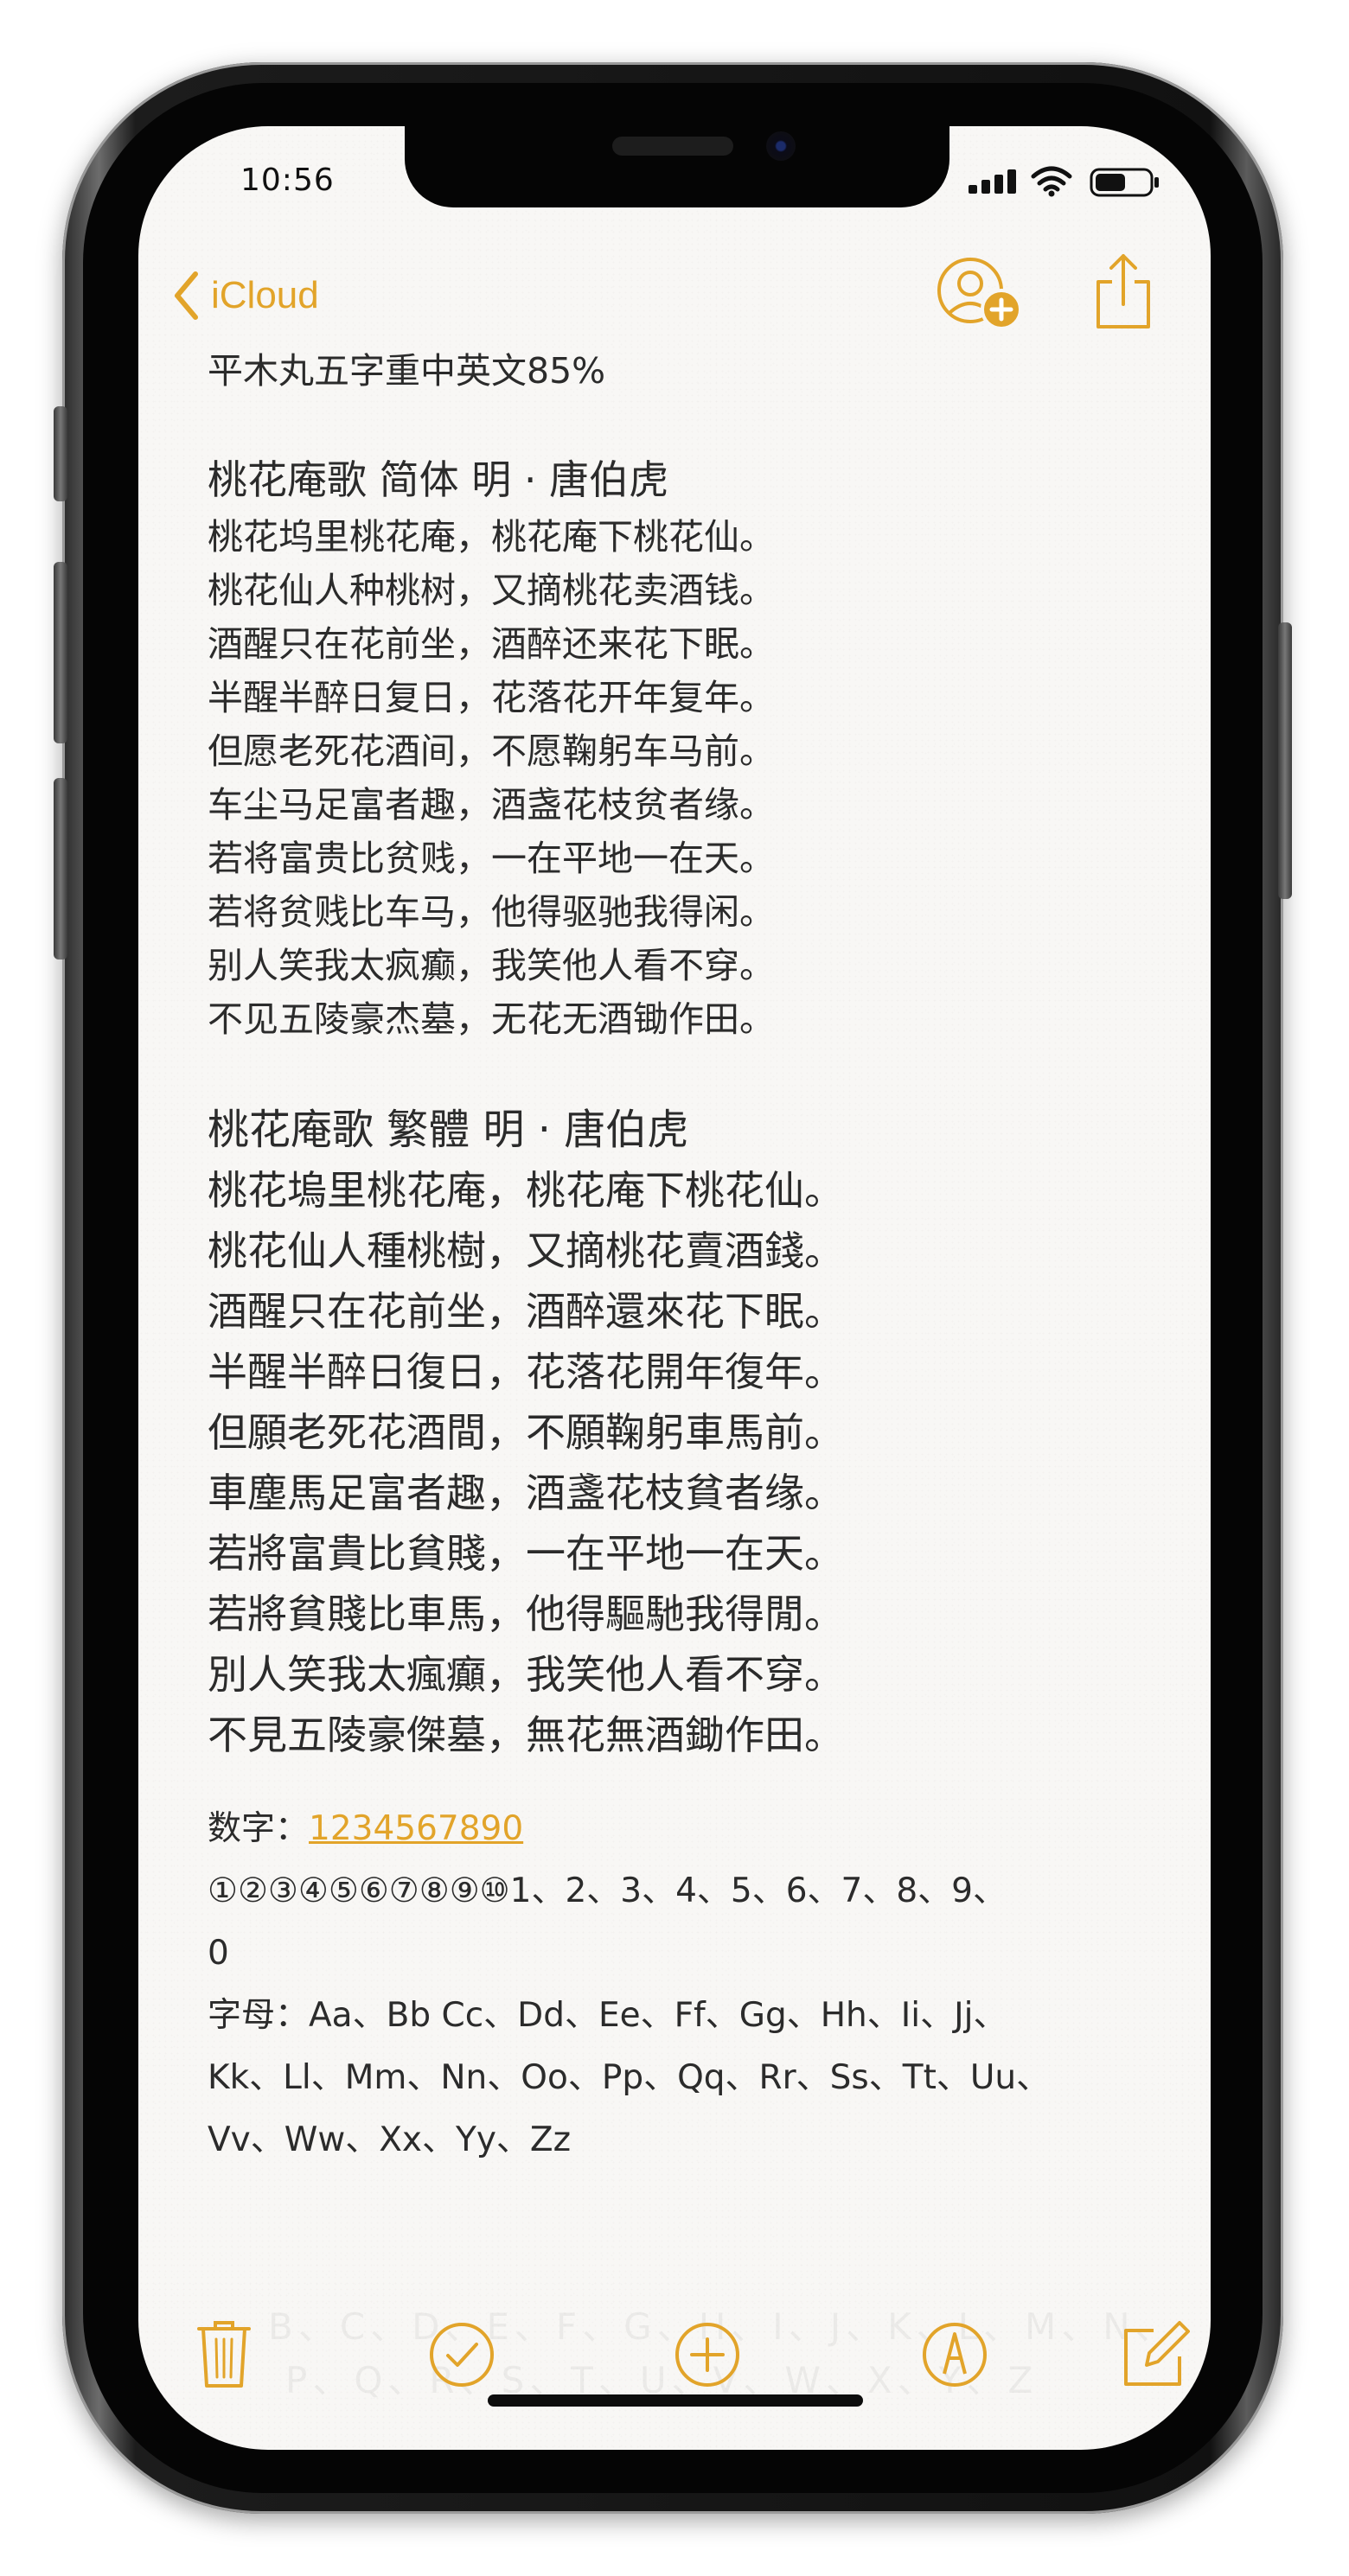 This screenshot has height=2576, width=1349. Describe the element at coordinates (526, 1674) in the screenshot. I see `poem-line: 別人笑我太瘋癲，我笑他人看不穿。` at that location.